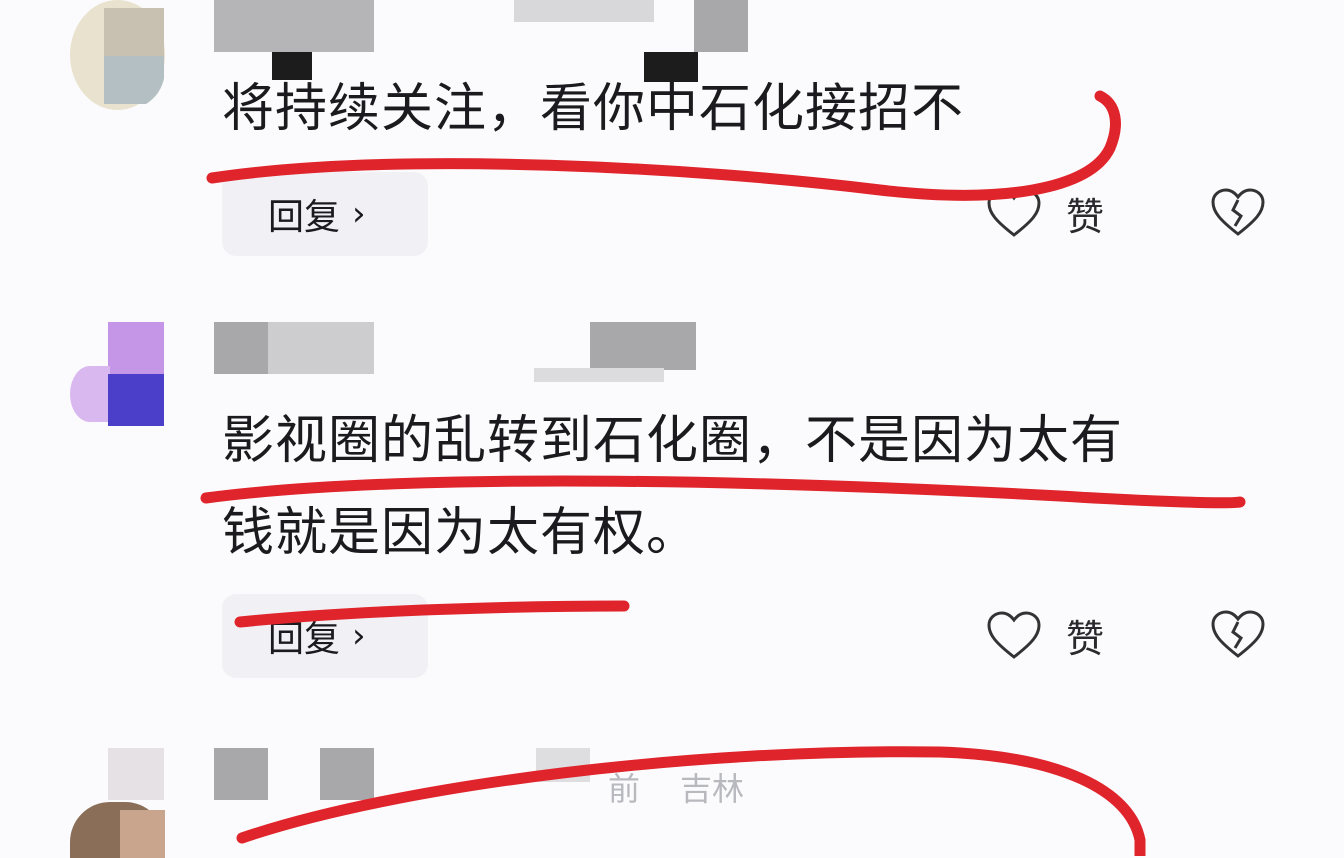 This screenshot has height=858, width=1344. What do you see at coordinates (712, 789) in the screenshot?
I see `comment-location: 吉林` at bounding box center [712, 789].